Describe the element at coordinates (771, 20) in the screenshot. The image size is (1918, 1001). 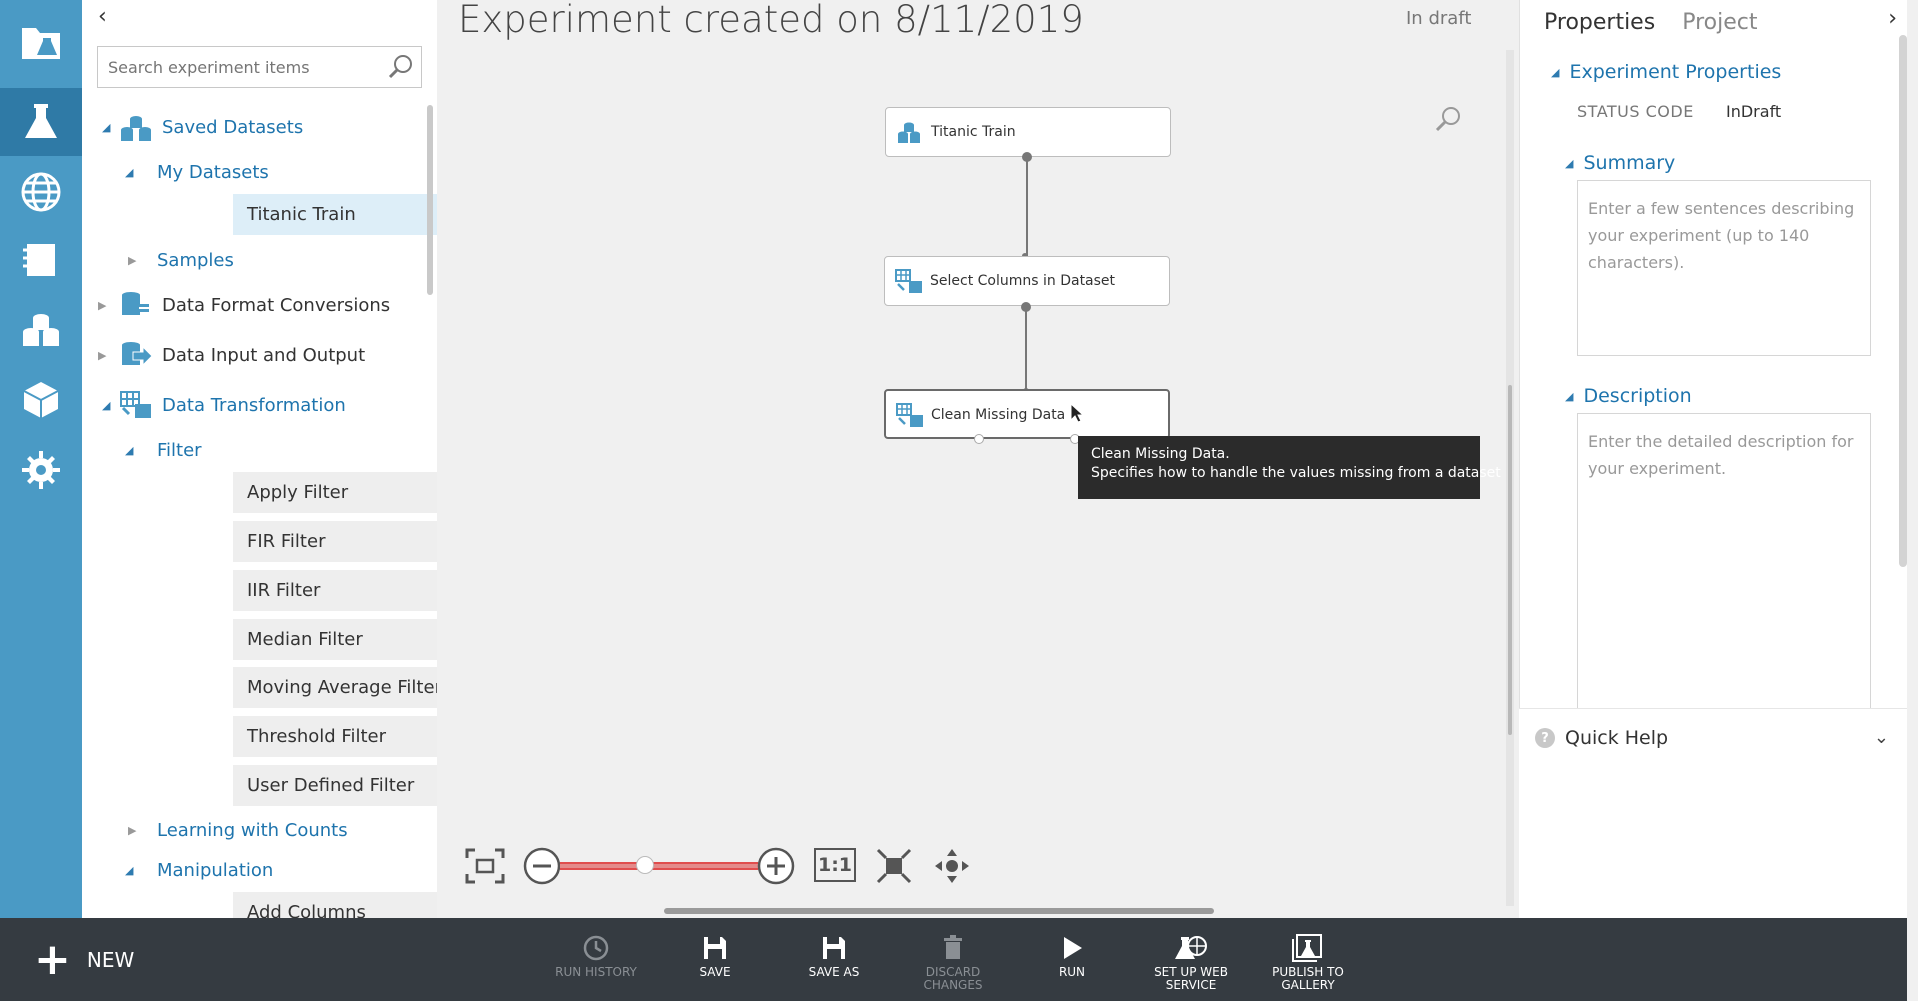
I see `experiment-title: Experiment created on 8/11/2019` at that location.